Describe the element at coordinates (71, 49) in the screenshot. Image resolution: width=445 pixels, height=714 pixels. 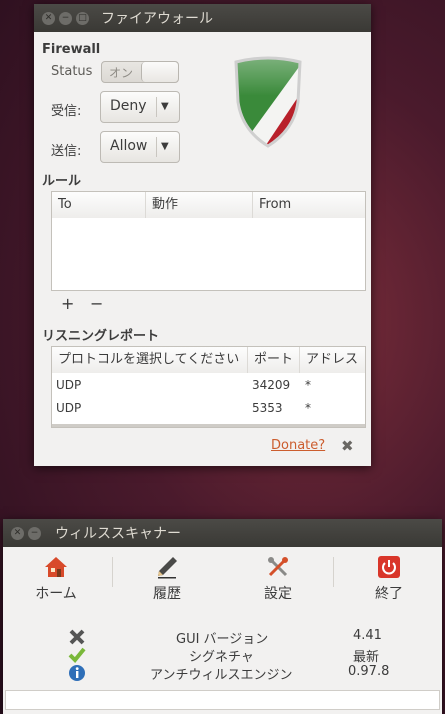
I see `firewall-heading: Firewall` at that location.